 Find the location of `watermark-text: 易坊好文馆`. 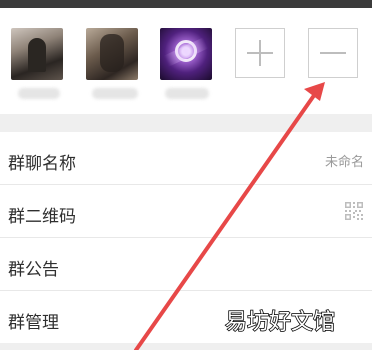

watermark-text: 易坊好文馆 is located at coordinates (280, 322).